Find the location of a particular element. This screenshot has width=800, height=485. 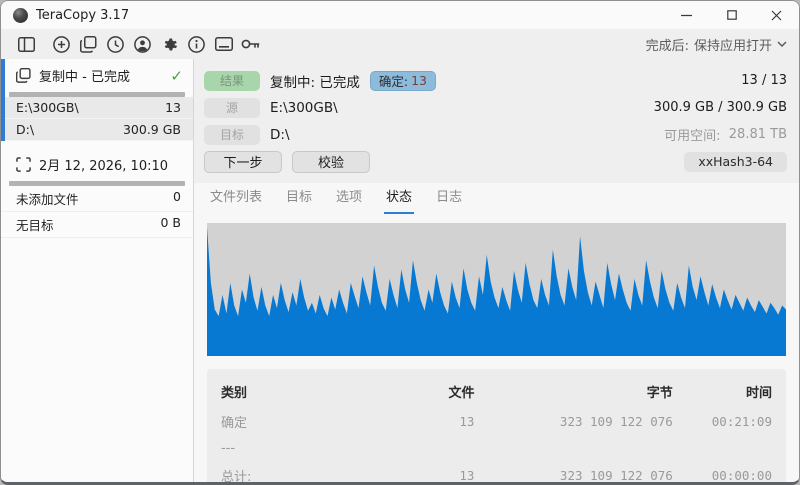

task-item-new: 2月 12, 2026, 10:10 未添加文件 0 无目标 0 B is located at coordinates (97, 193).